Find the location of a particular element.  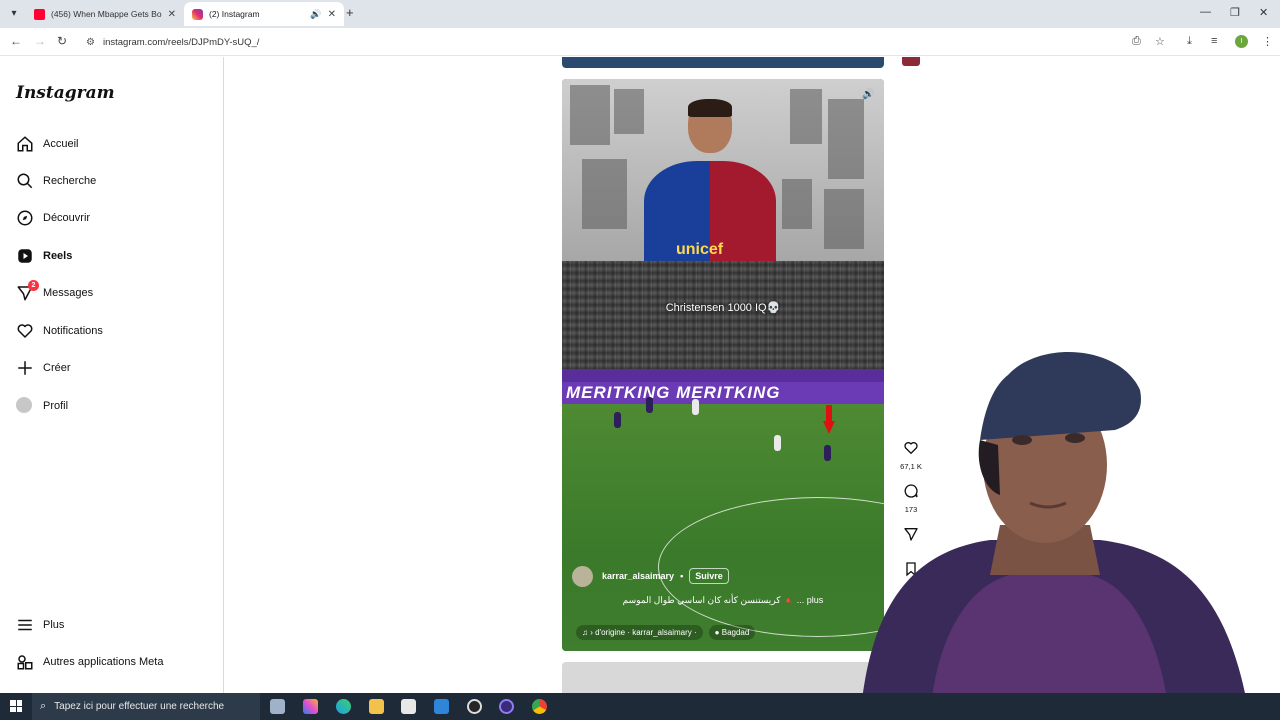

new-tab-button: + is located at coordinates (350, 12).